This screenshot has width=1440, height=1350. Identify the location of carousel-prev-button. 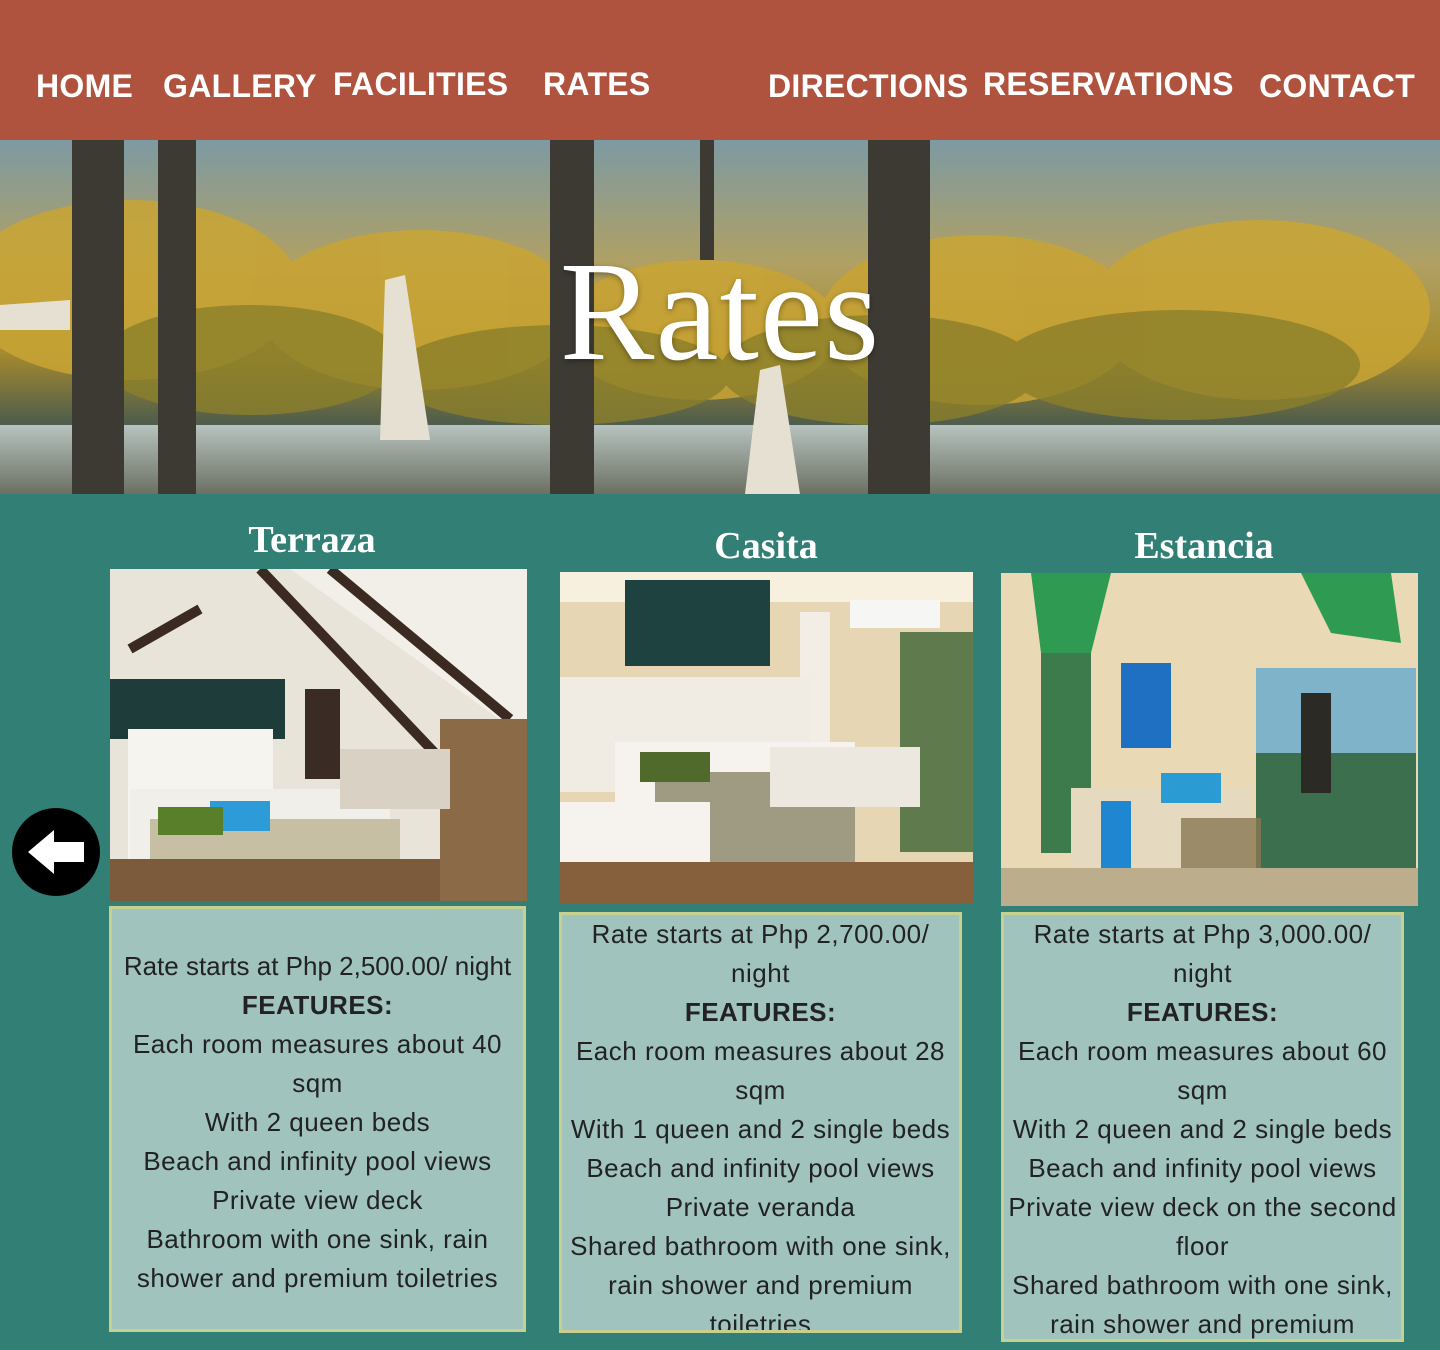
(56, 852).